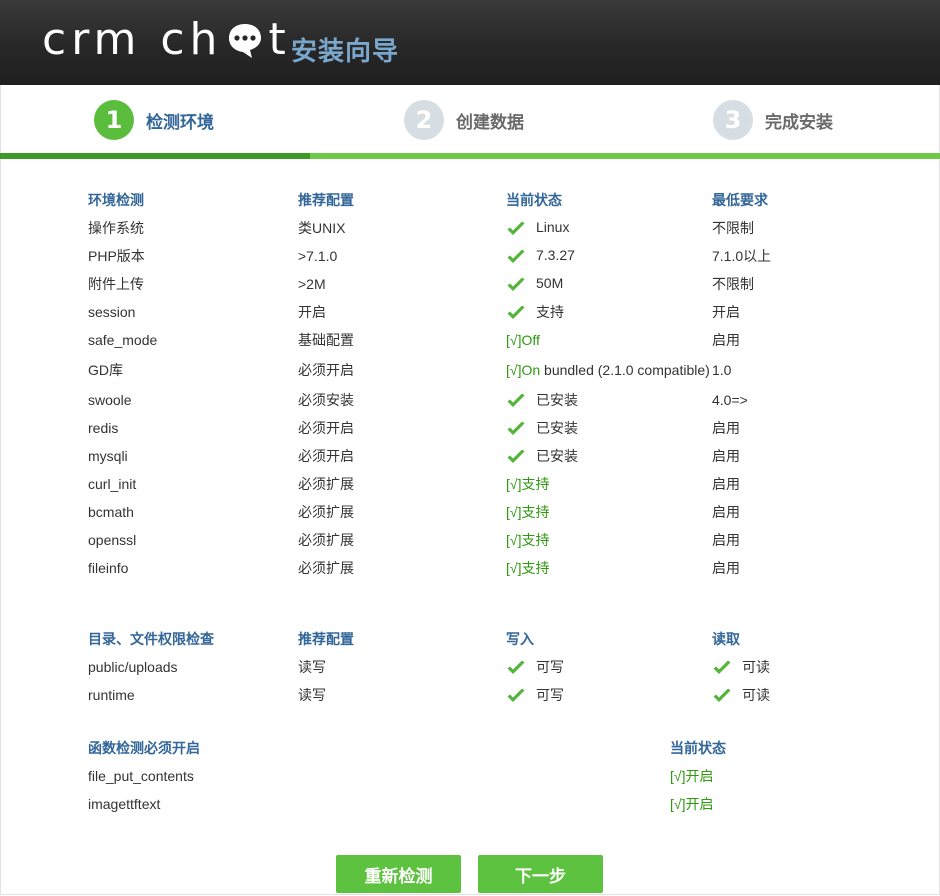 The image size is (940, 896). What do you see at coordinates (475, 512) in the screenshot?
I see `table-row: bcmath 必须扩展 [√]支持 启用` at bounding box center [475, 512].